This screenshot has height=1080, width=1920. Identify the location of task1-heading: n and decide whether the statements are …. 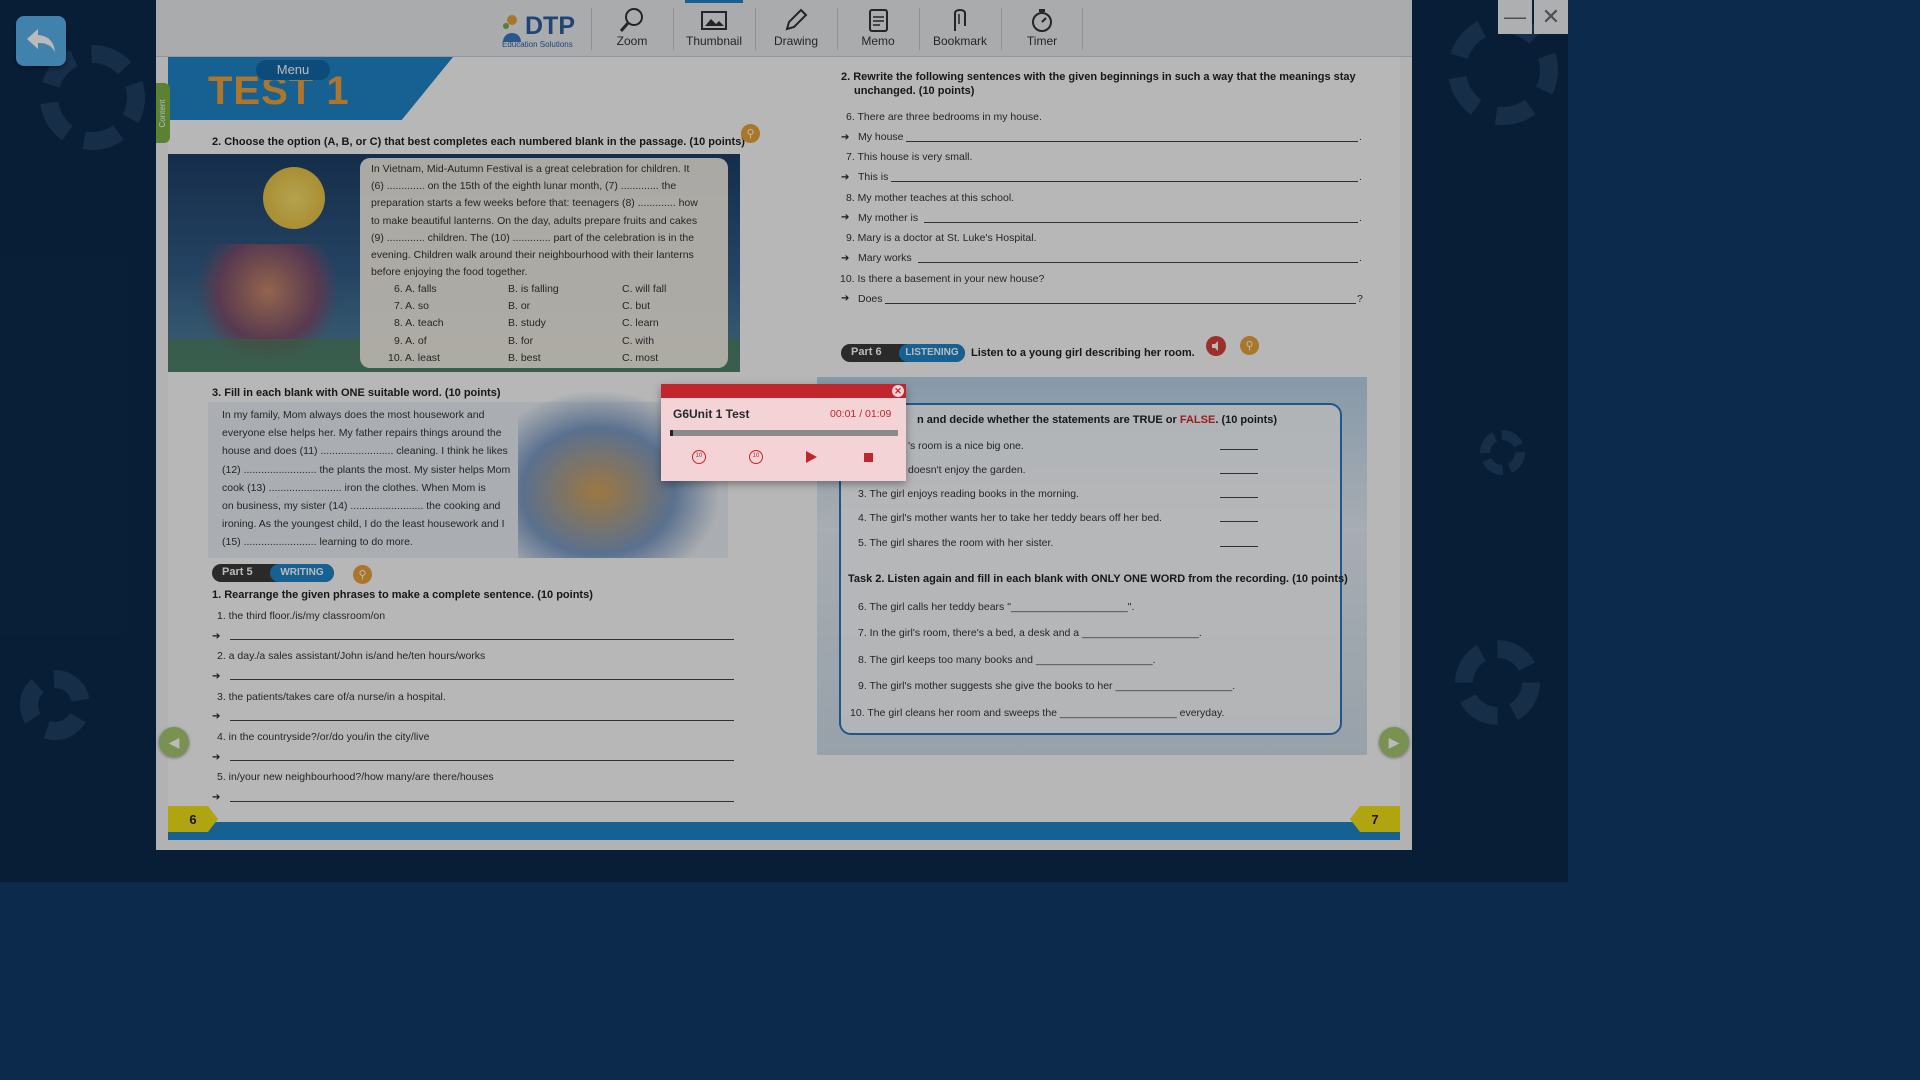
(1097, 420).